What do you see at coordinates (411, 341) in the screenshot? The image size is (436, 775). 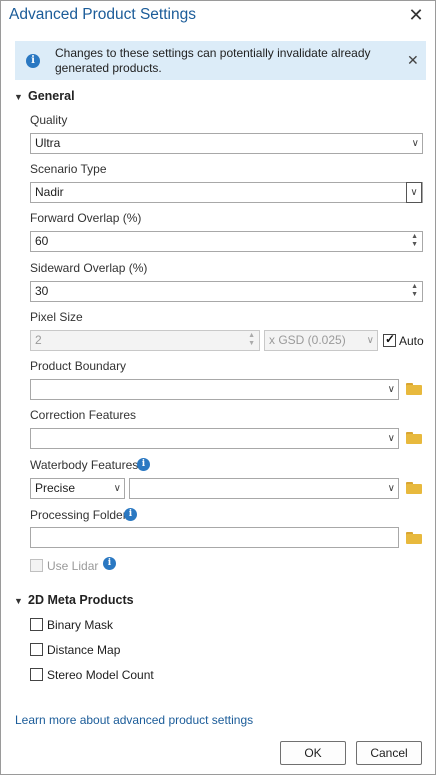 I see `auto-label: Auto` at bounding box center [411, 341].